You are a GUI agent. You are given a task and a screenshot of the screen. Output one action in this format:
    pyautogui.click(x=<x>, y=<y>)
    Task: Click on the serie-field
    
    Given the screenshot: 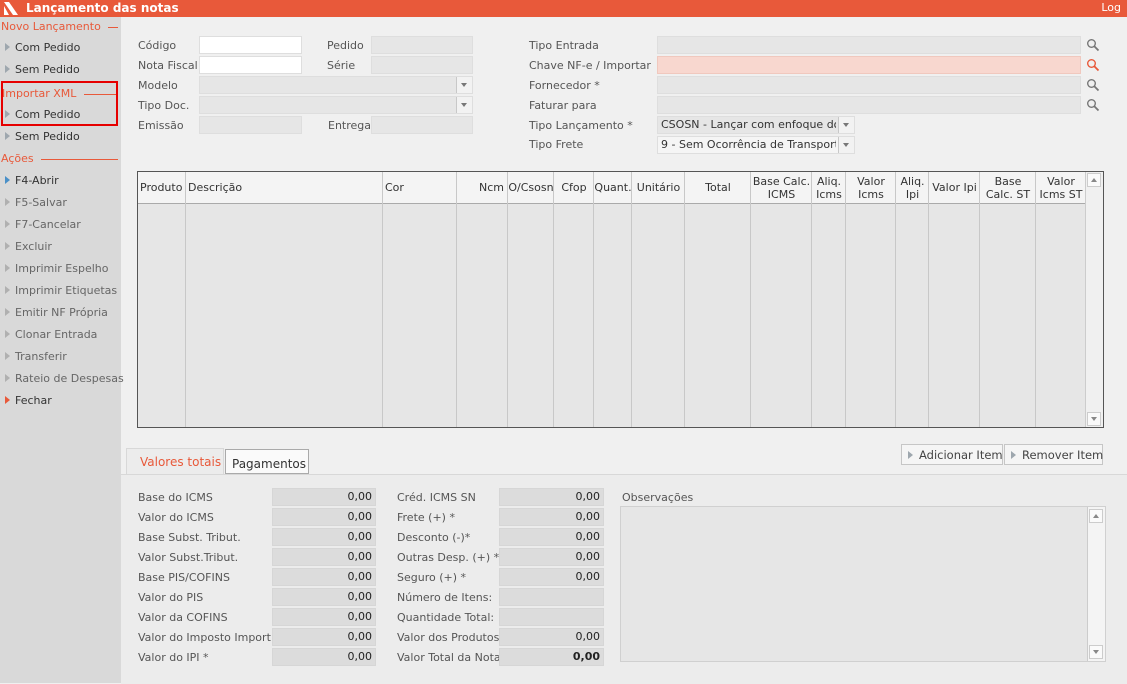 What is the action you would take?
    pyautogui.click(x=422, y=65)
    